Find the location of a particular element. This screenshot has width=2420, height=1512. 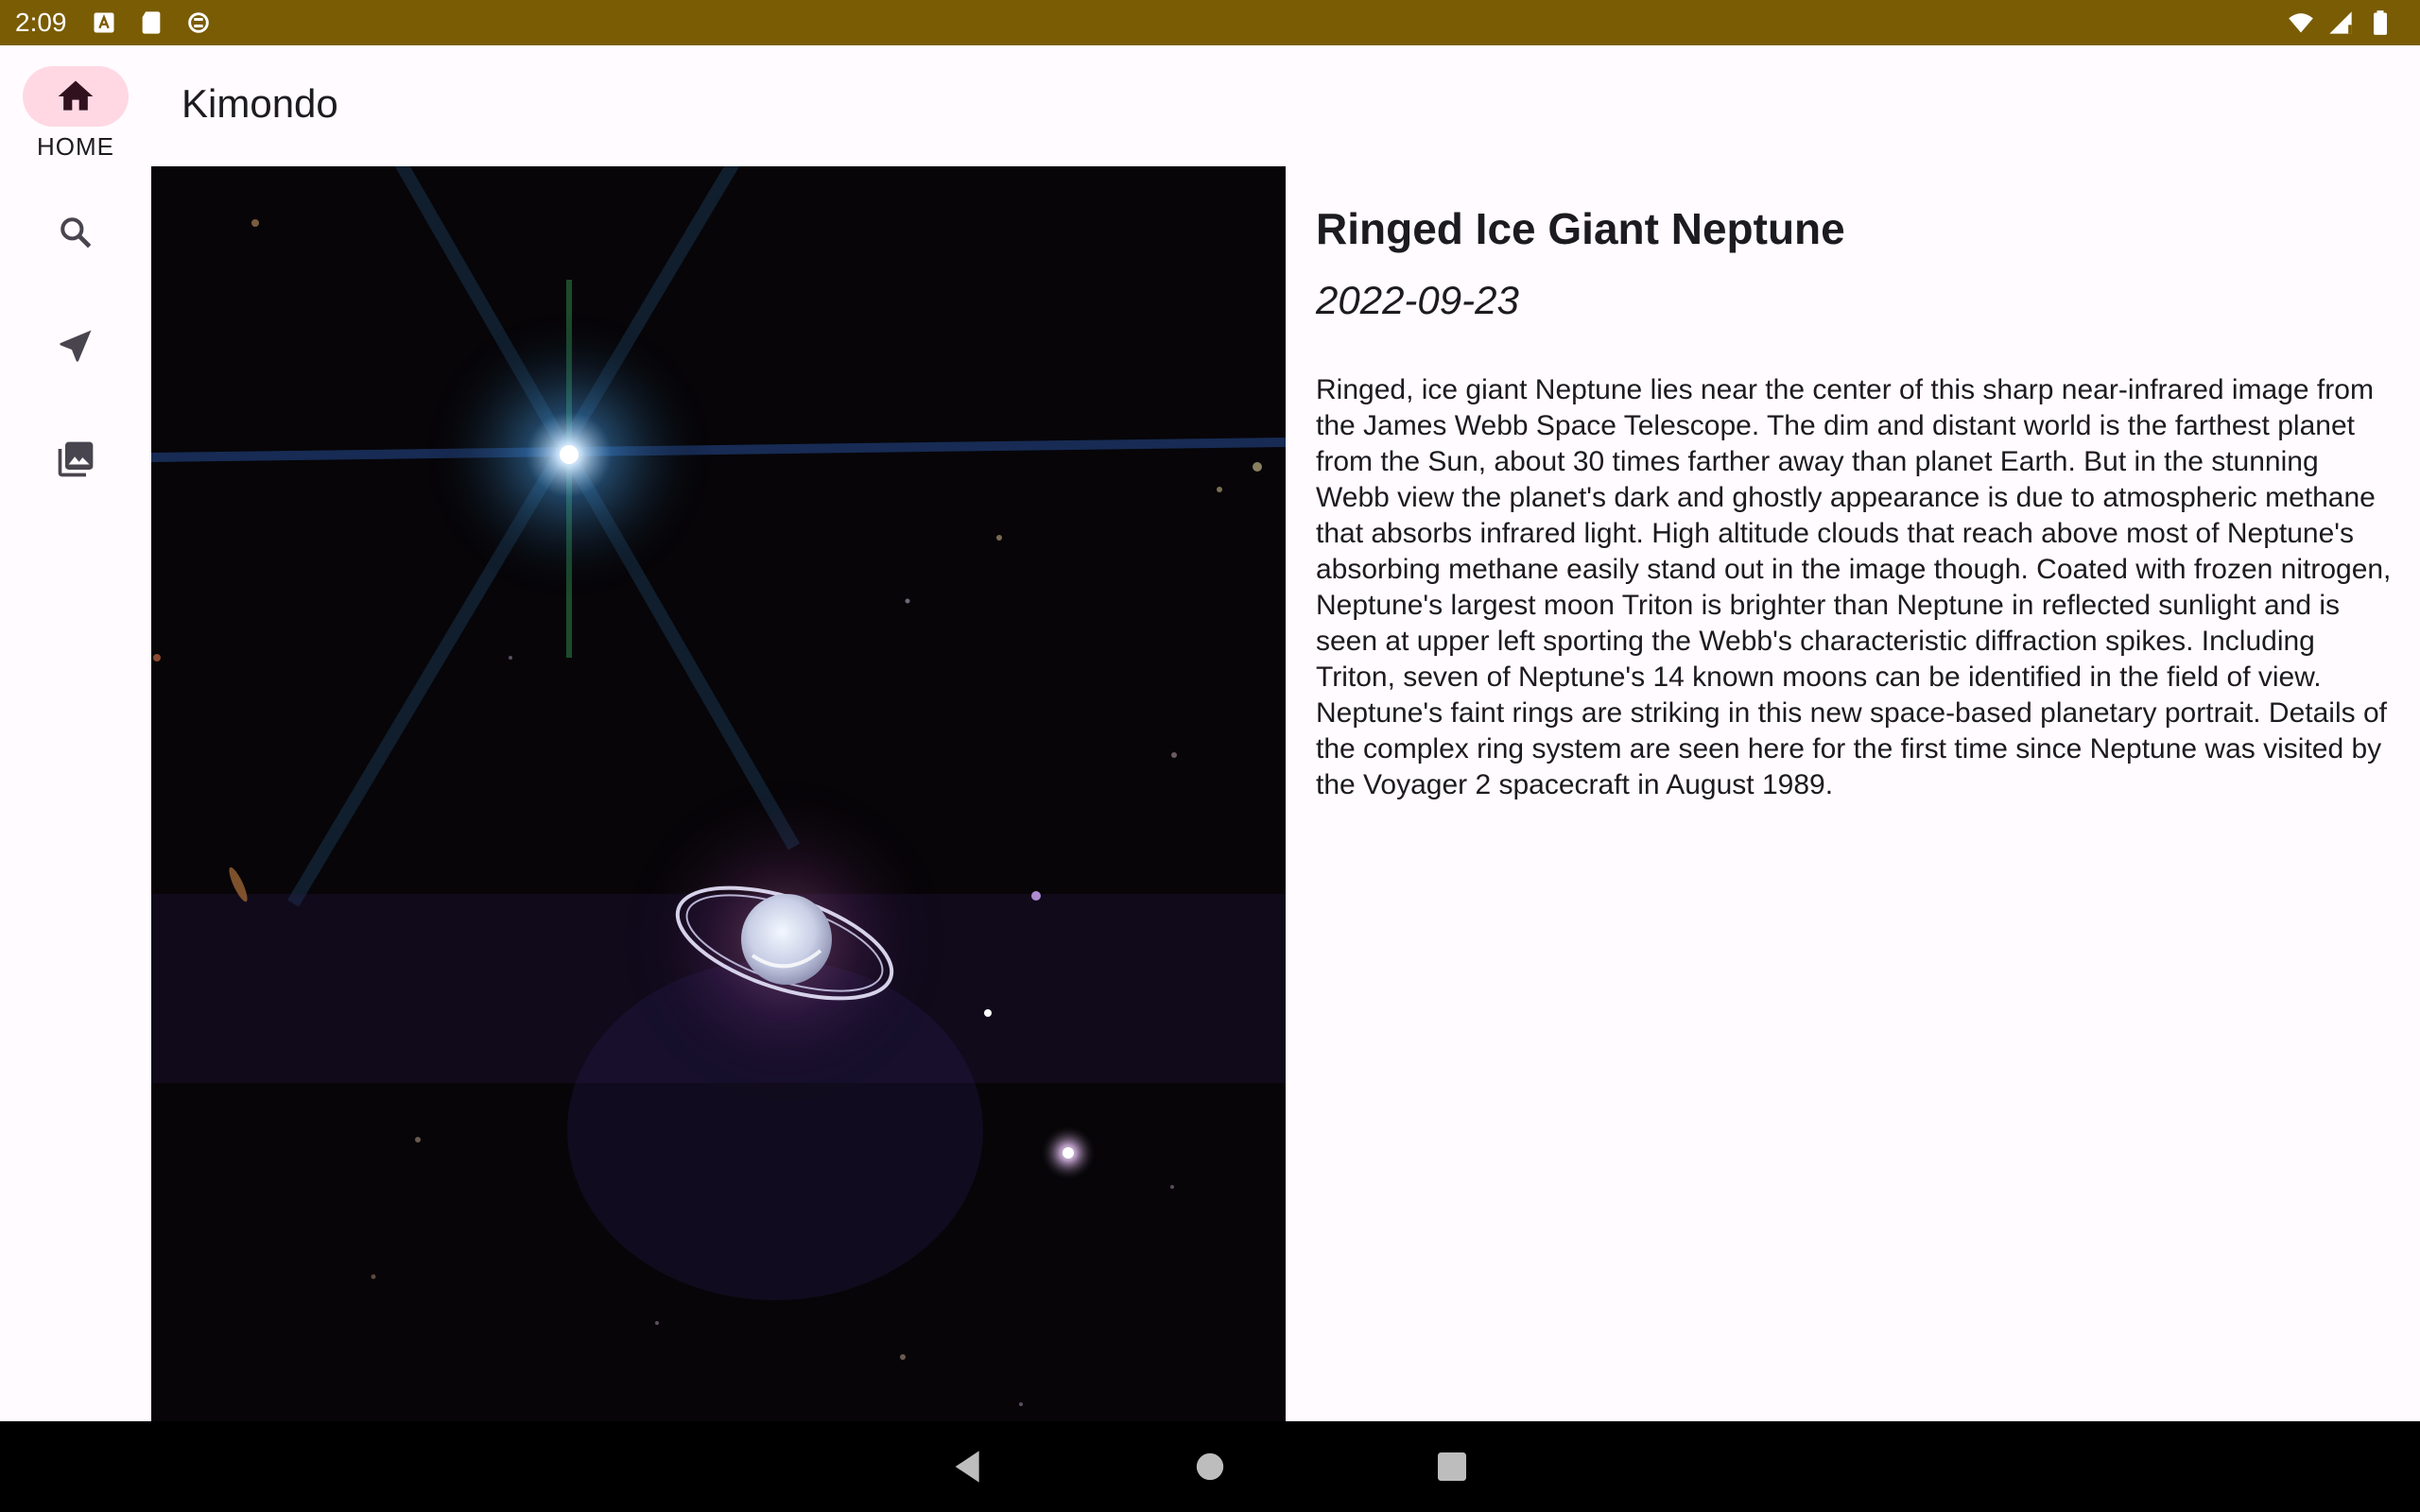

system-navigation-bar is located at coordinates (1210, 1466).